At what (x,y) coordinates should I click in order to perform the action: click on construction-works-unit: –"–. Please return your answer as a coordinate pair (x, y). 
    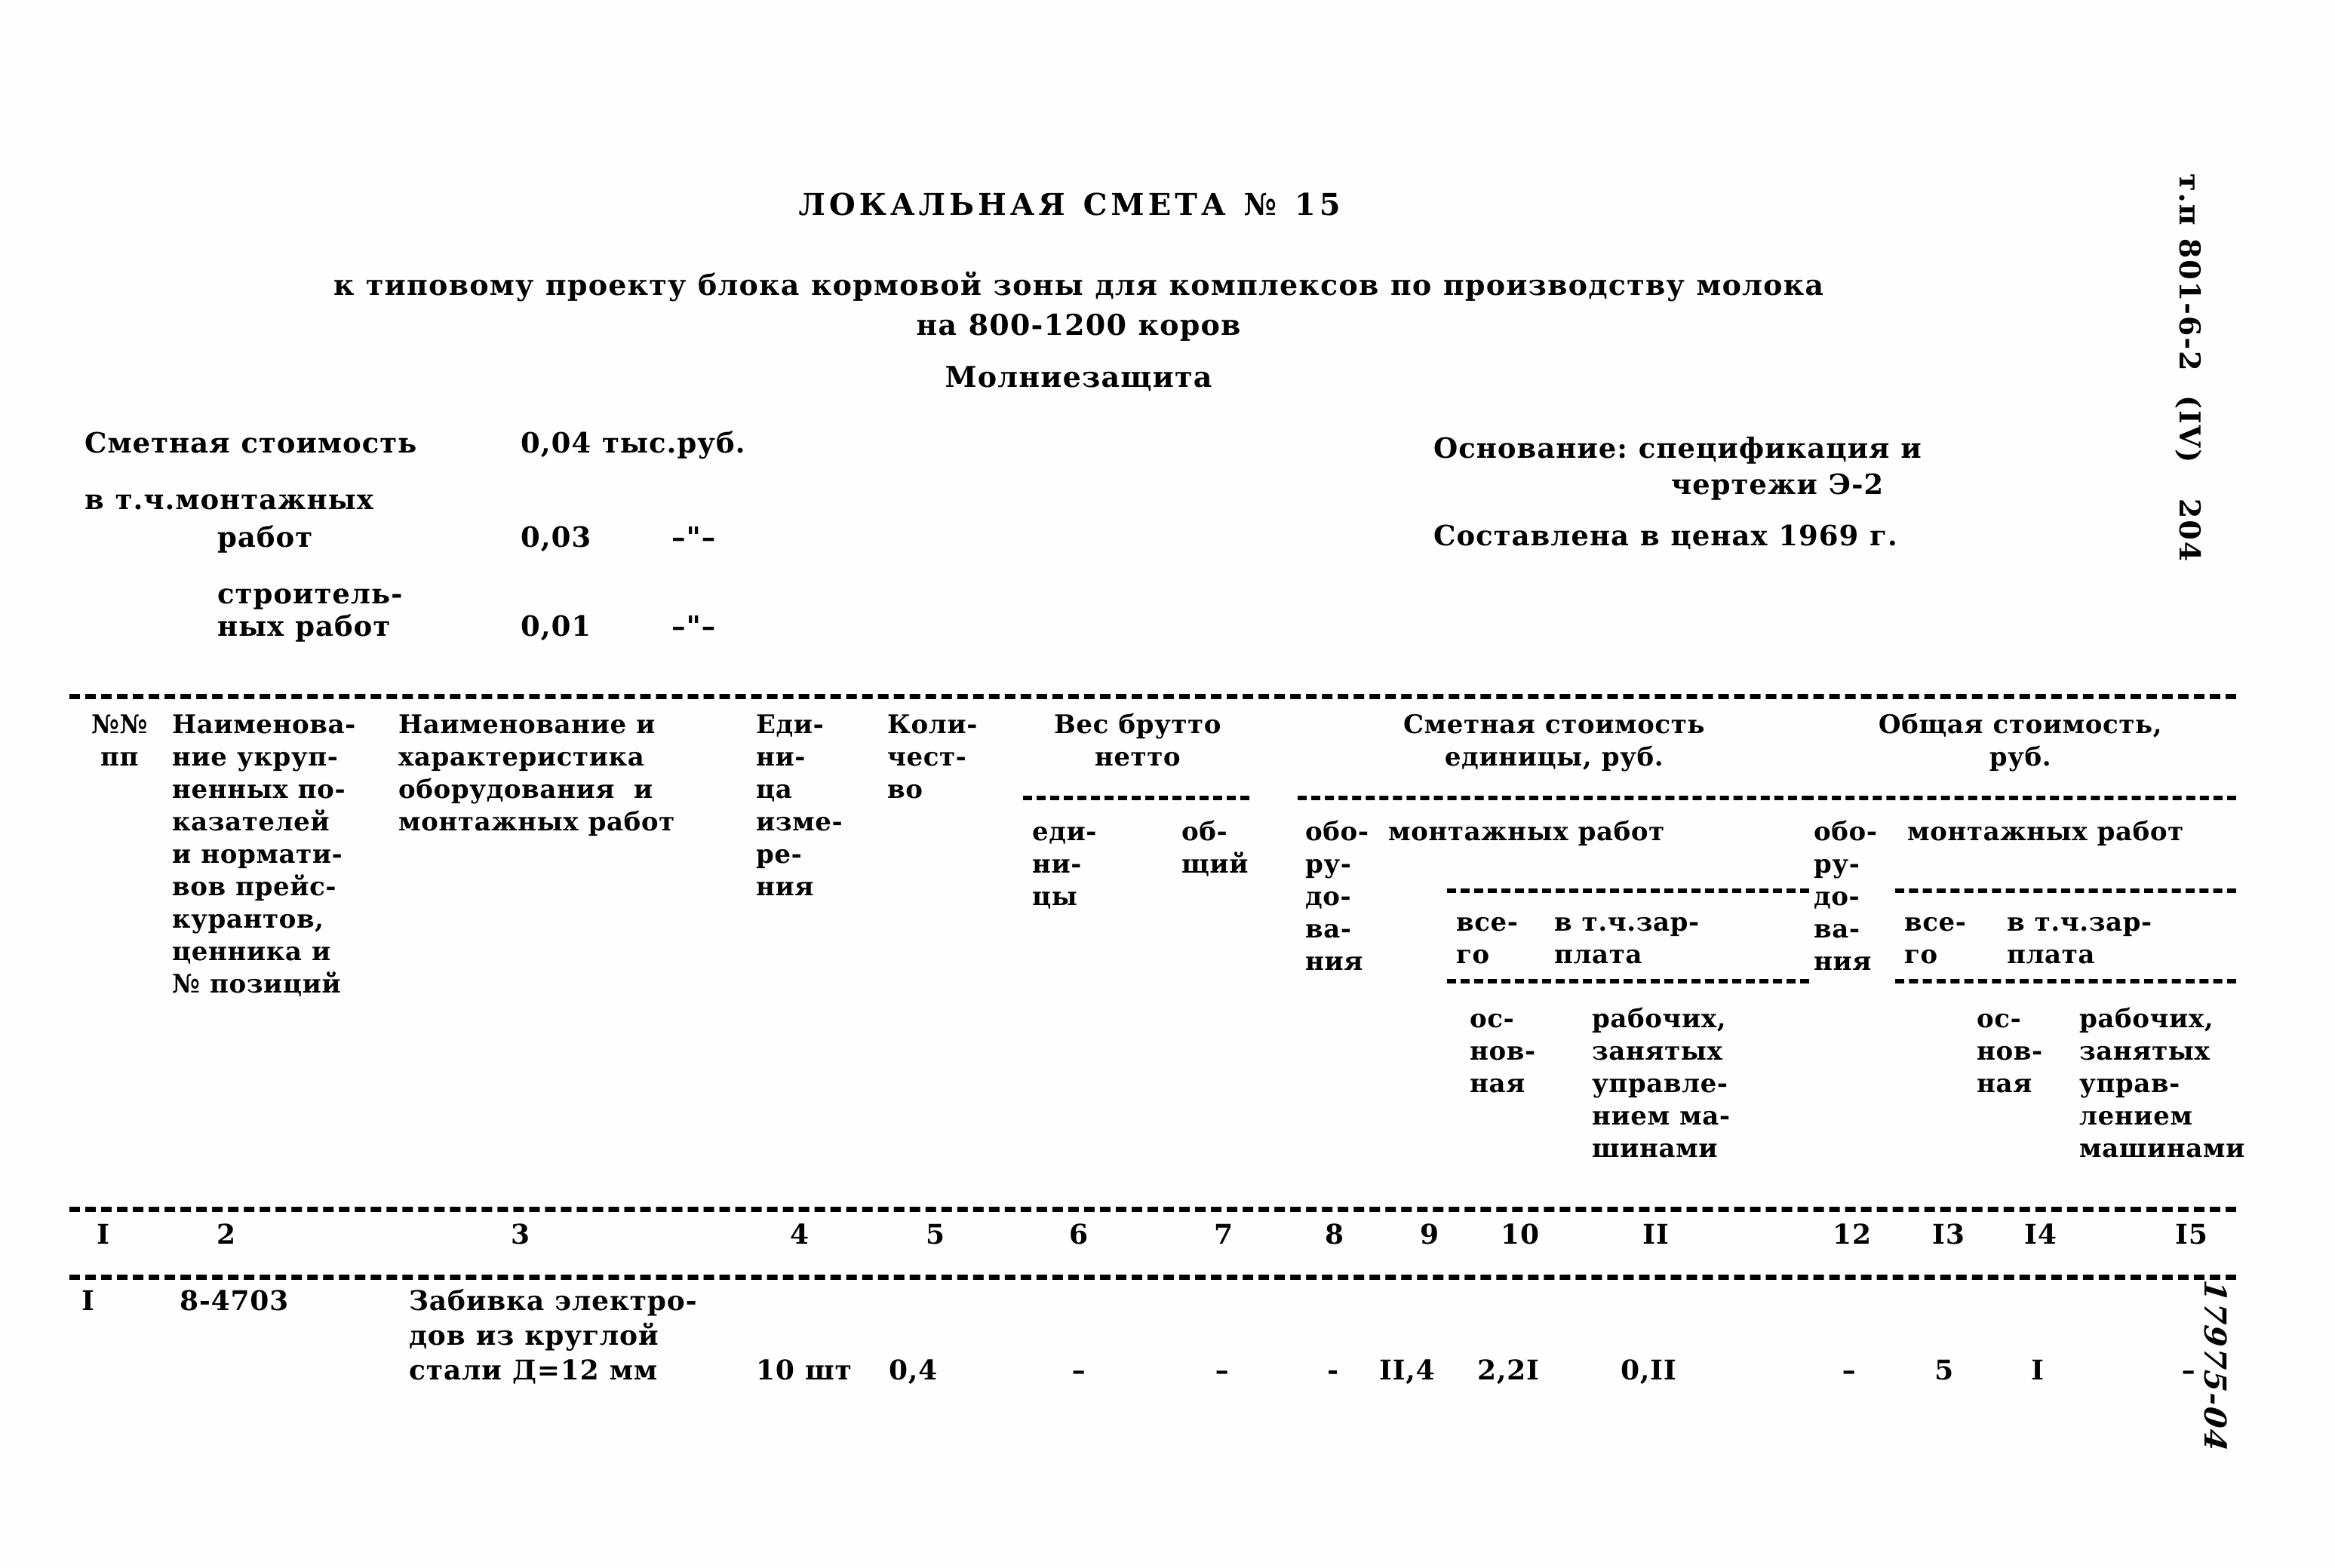
    Looking at the image, I should click on (694, 626).